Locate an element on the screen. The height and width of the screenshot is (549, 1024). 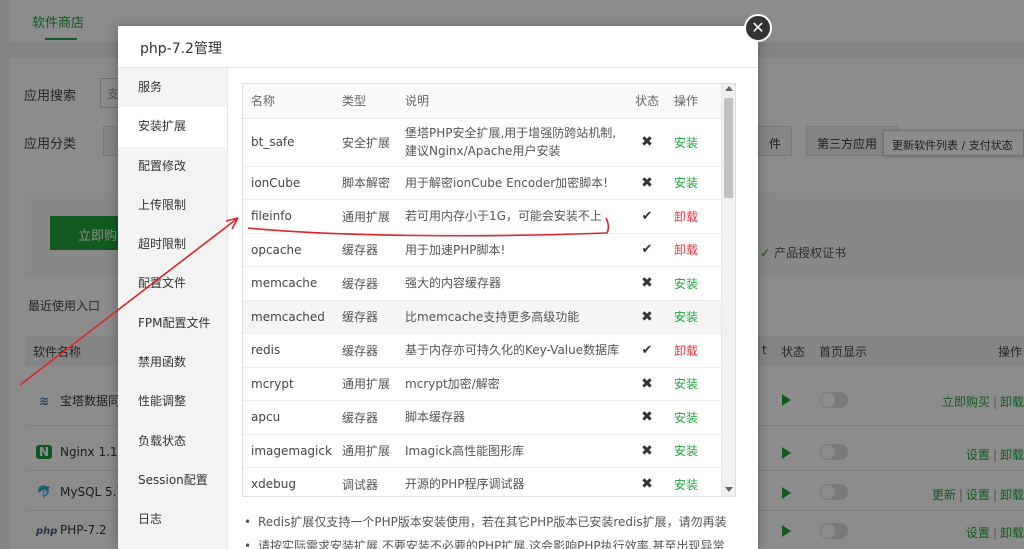
ext-desc: 用于解密ionCube Encoder加密脚本! is located at coordinates (512, 183).